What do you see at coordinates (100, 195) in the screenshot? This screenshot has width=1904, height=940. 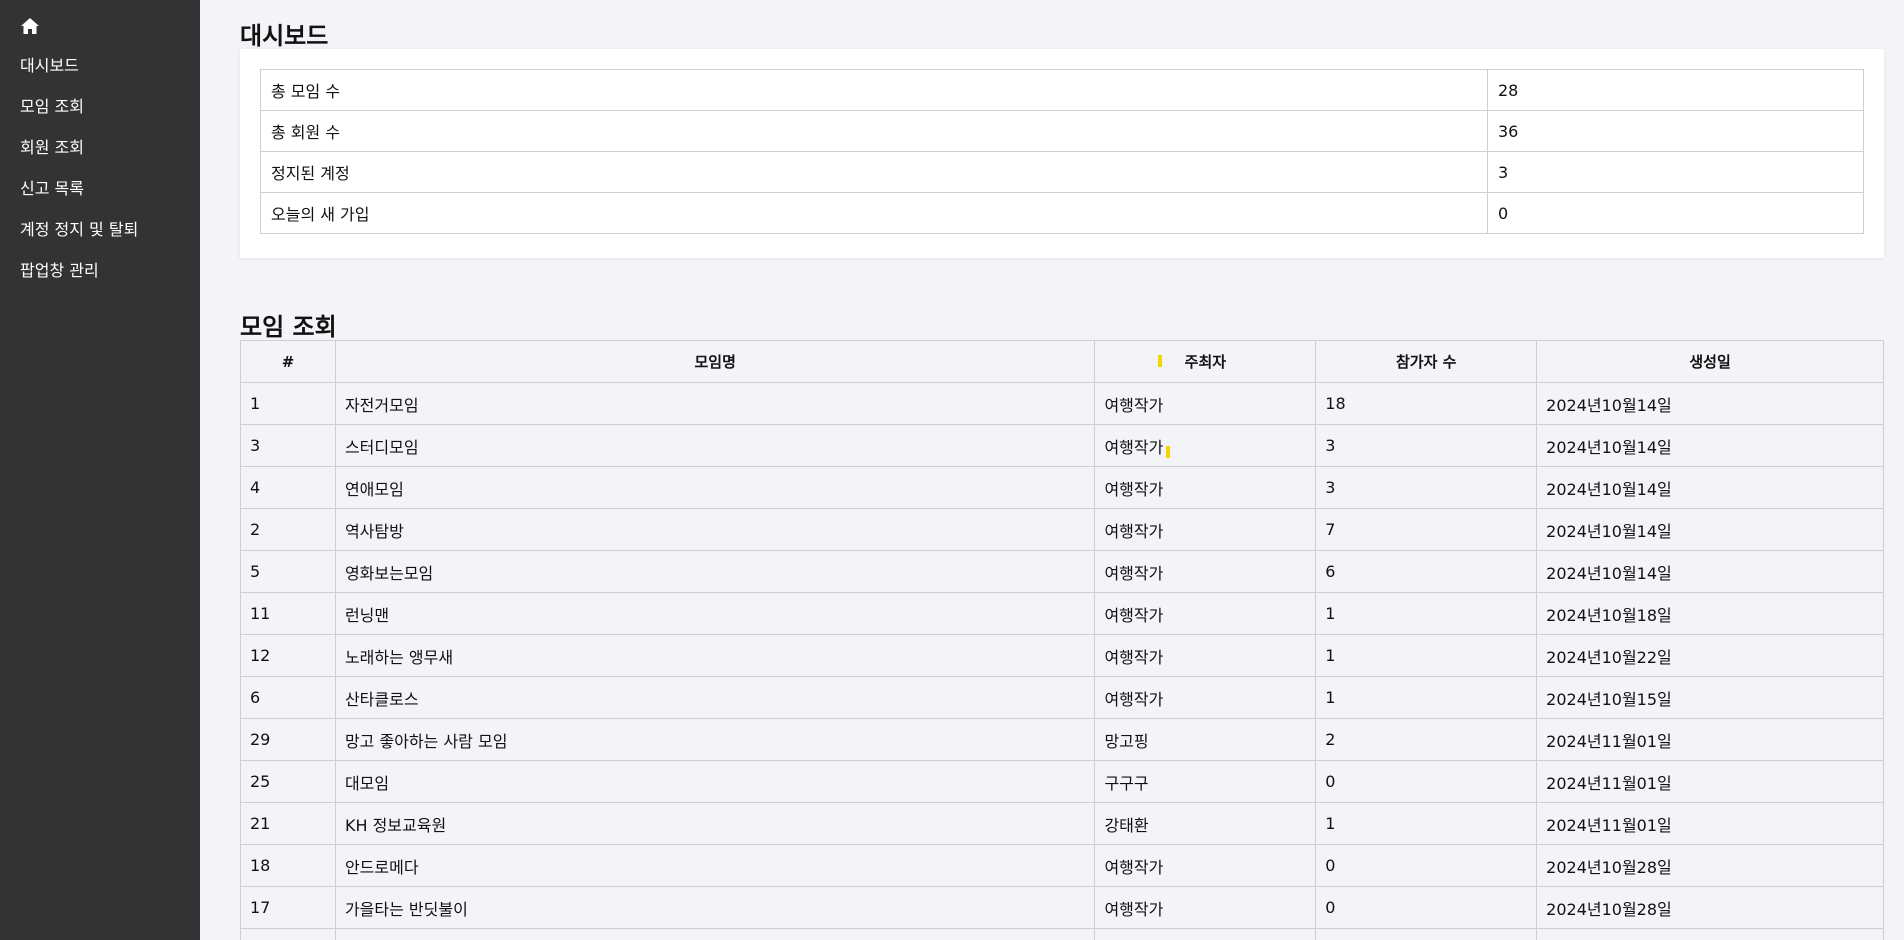 I see `sidebar-item-reports: 신고 목록` at bounding box center [100, 195].